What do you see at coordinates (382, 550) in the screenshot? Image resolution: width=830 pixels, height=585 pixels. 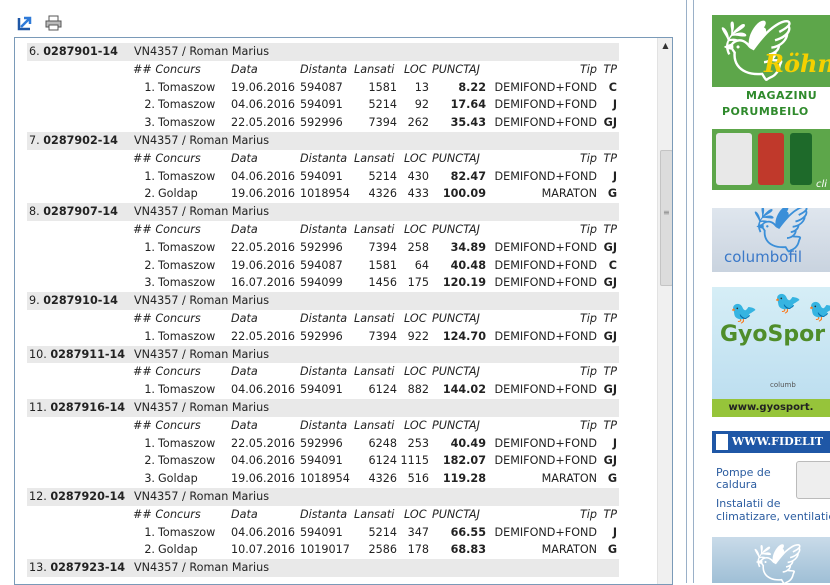 I see `result-lansati: 2586` at bounding box center [382, 550].